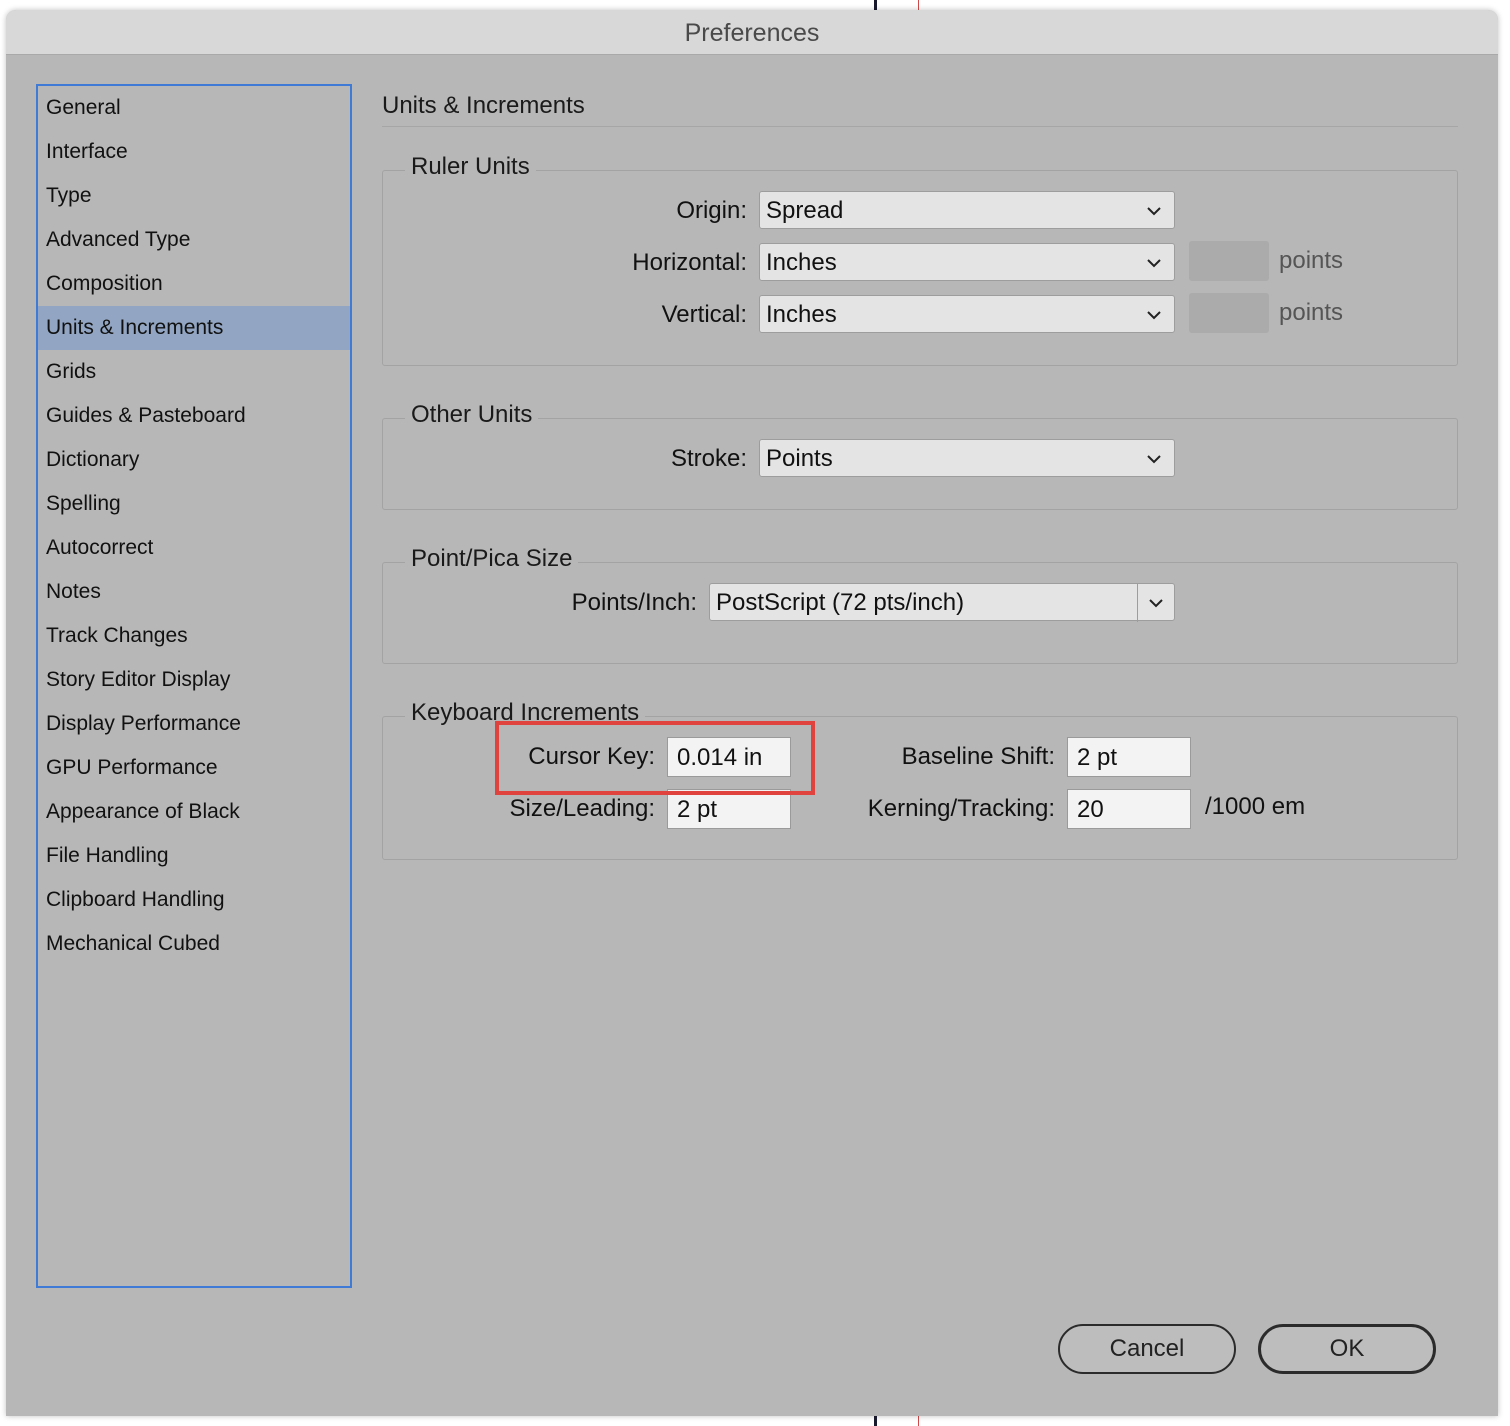  Describe the element at coordinates (1347, 1349) in the screenshot. I see `ok-button: OK` at that location.